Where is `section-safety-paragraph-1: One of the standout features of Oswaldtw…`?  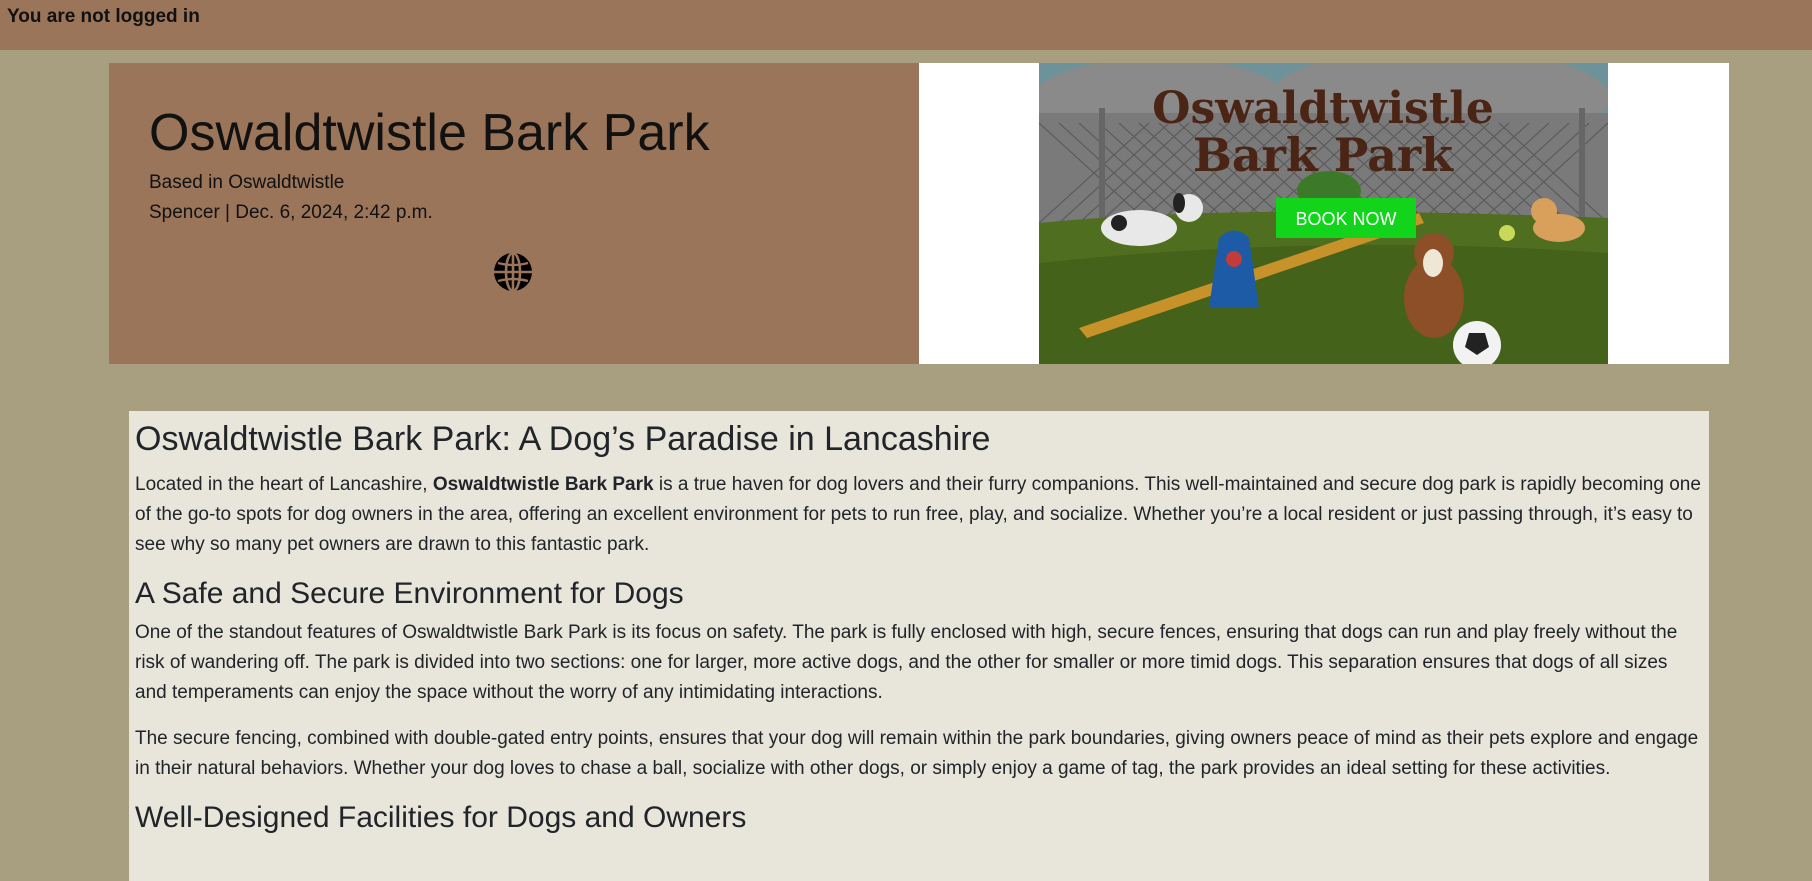
section-safety-paragraph-1: One of the standout features of Oswaldtw… is located at coordinates (906, 662).